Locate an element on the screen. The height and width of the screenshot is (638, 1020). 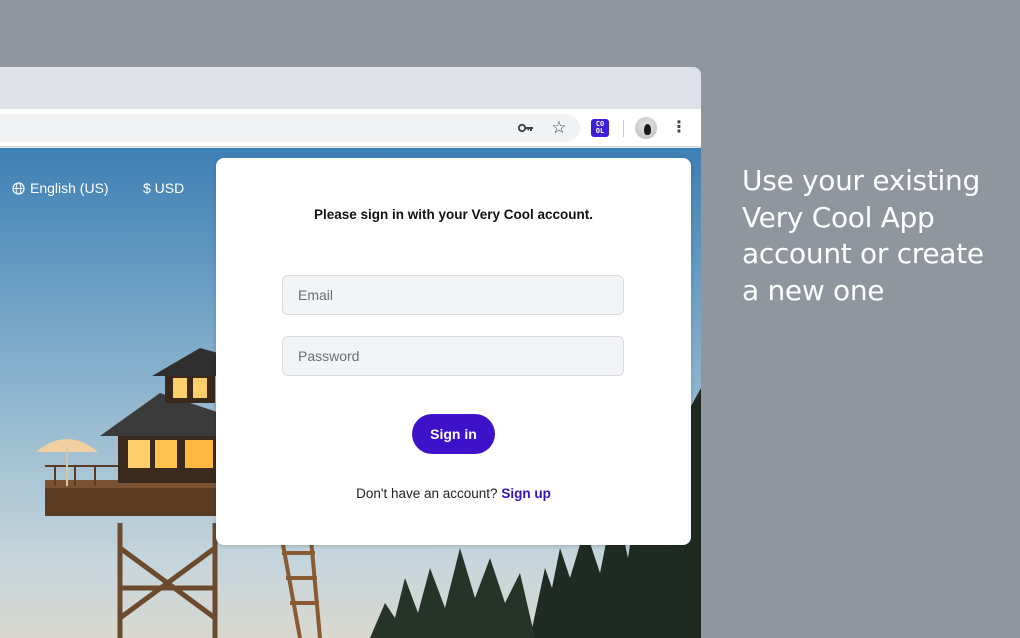
key-icon is located at coordinates (526, 128).